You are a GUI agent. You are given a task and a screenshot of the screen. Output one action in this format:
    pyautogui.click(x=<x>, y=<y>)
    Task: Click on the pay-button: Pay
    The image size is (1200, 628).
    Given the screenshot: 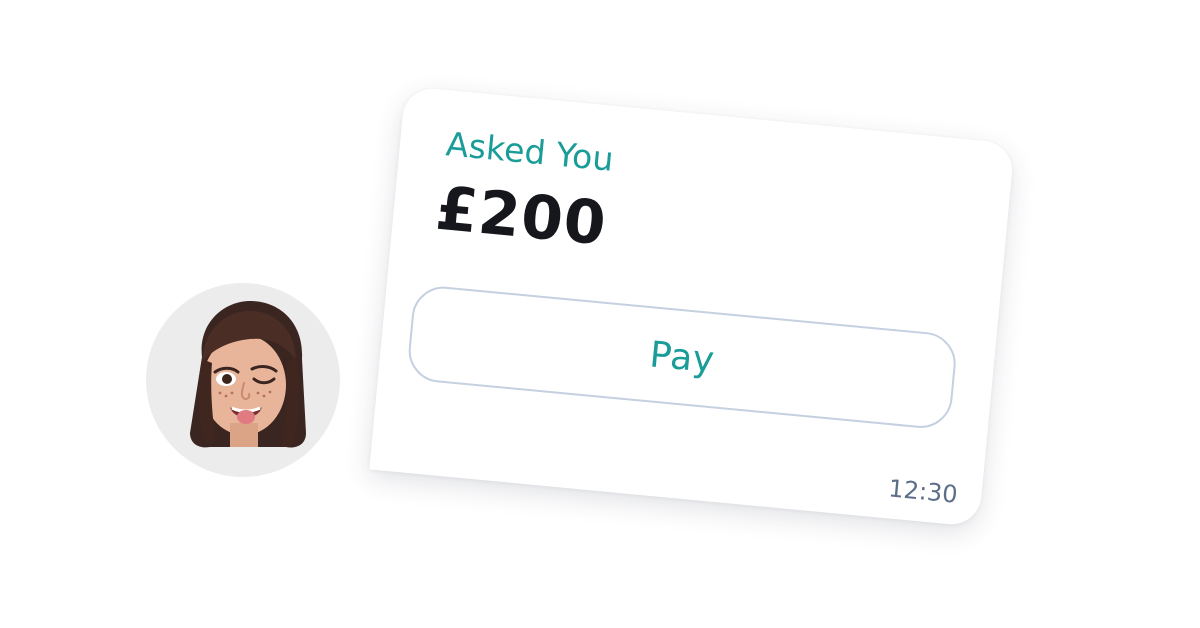 What is the action you would take?
    pyautogui.click(x=682, y=357)
    